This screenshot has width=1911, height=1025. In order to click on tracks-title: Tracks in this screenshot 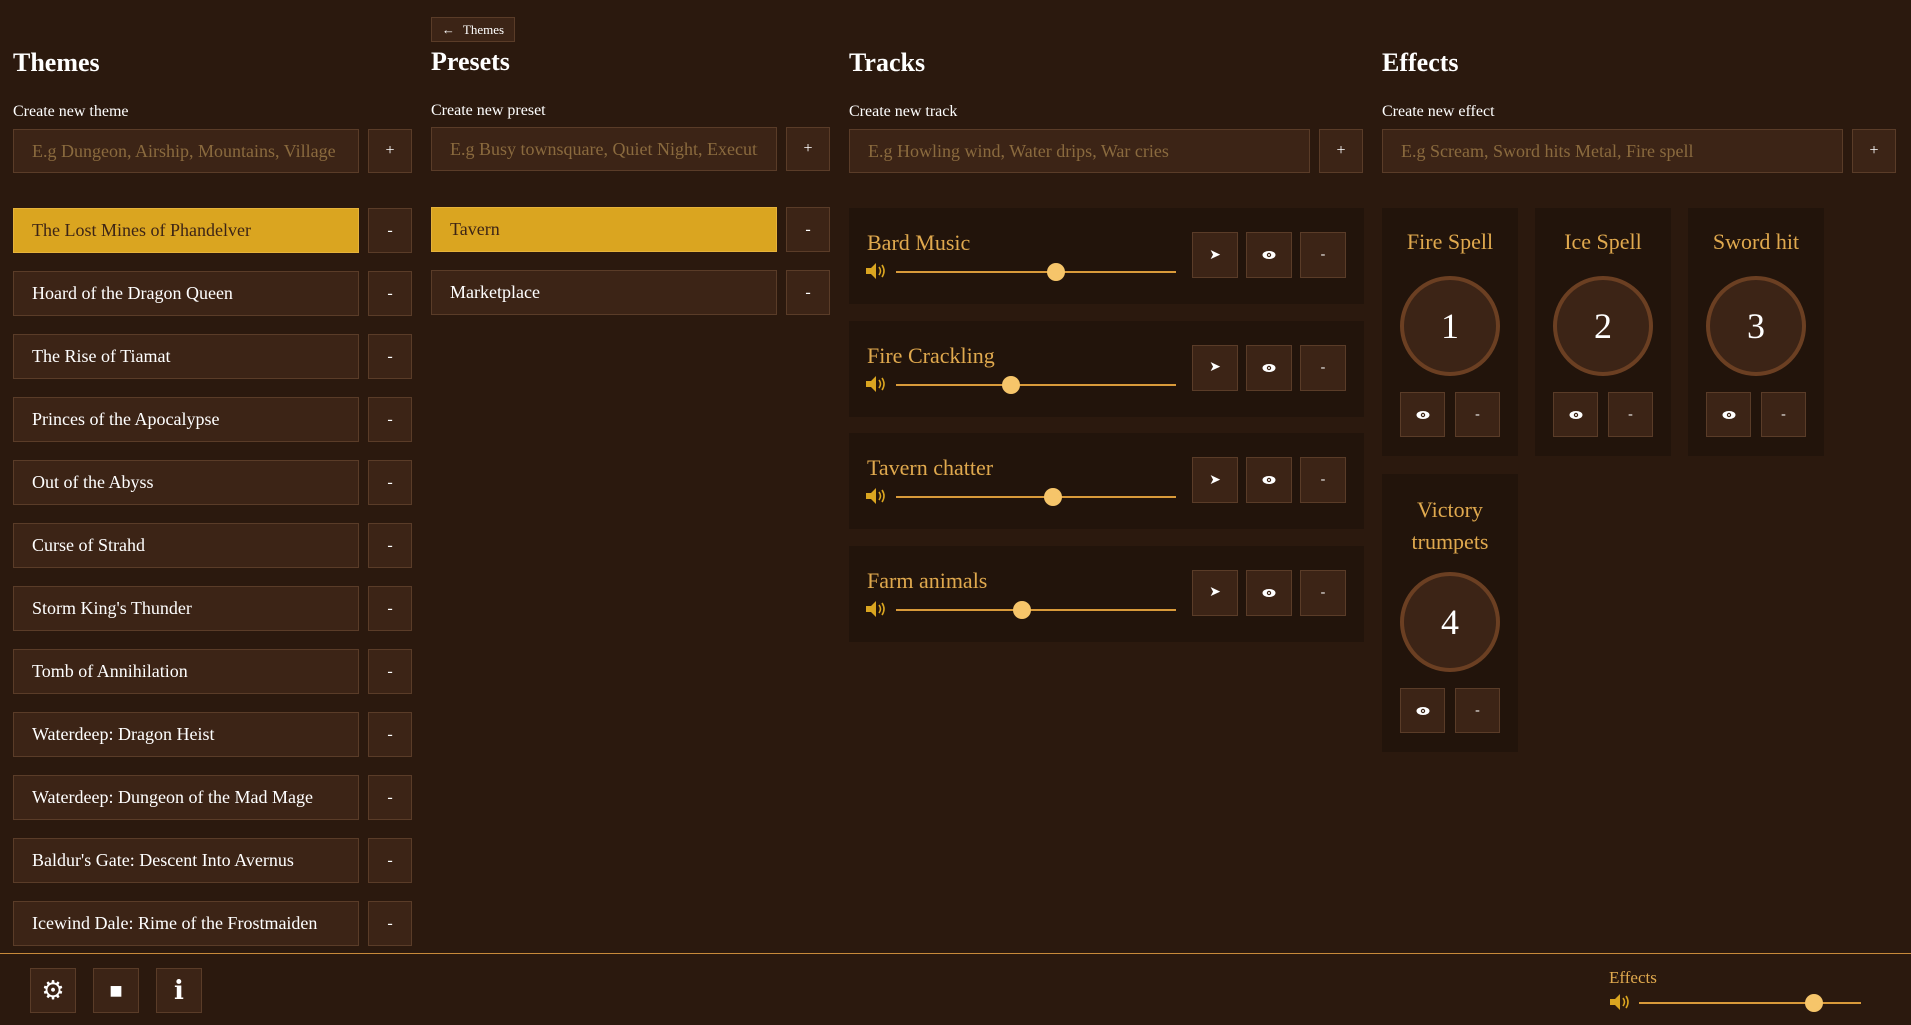, I will do `click(887, 62)`.